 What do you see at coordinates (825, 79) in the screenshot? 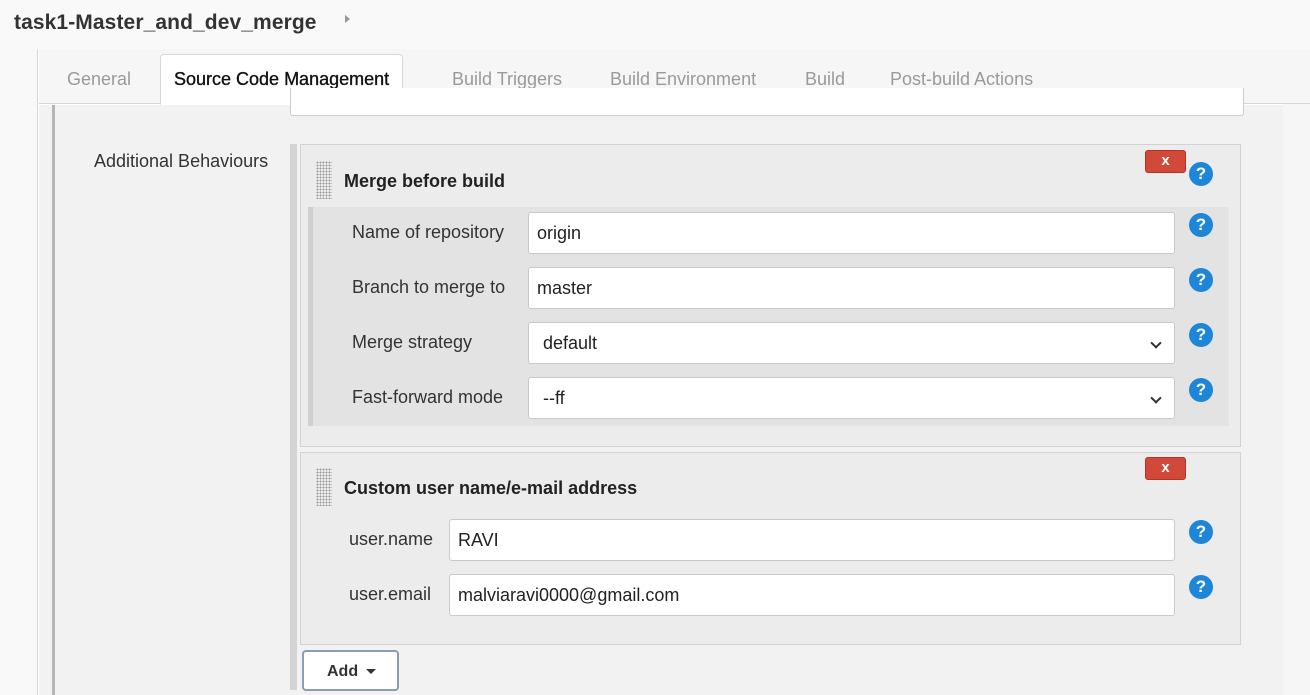
I see `tab-build: Build` at bounding box center [825, 79].